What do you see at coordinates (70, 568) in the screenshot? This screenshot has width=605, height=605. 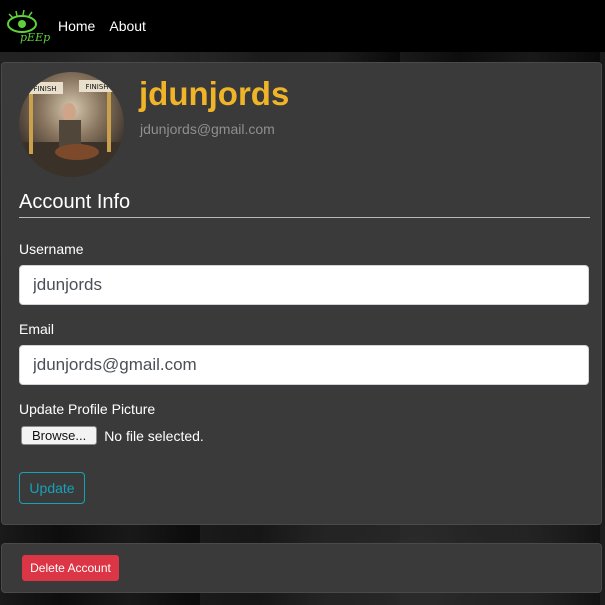 I see `delete-account-button: Delete Account` at bounding box center [70, 568].